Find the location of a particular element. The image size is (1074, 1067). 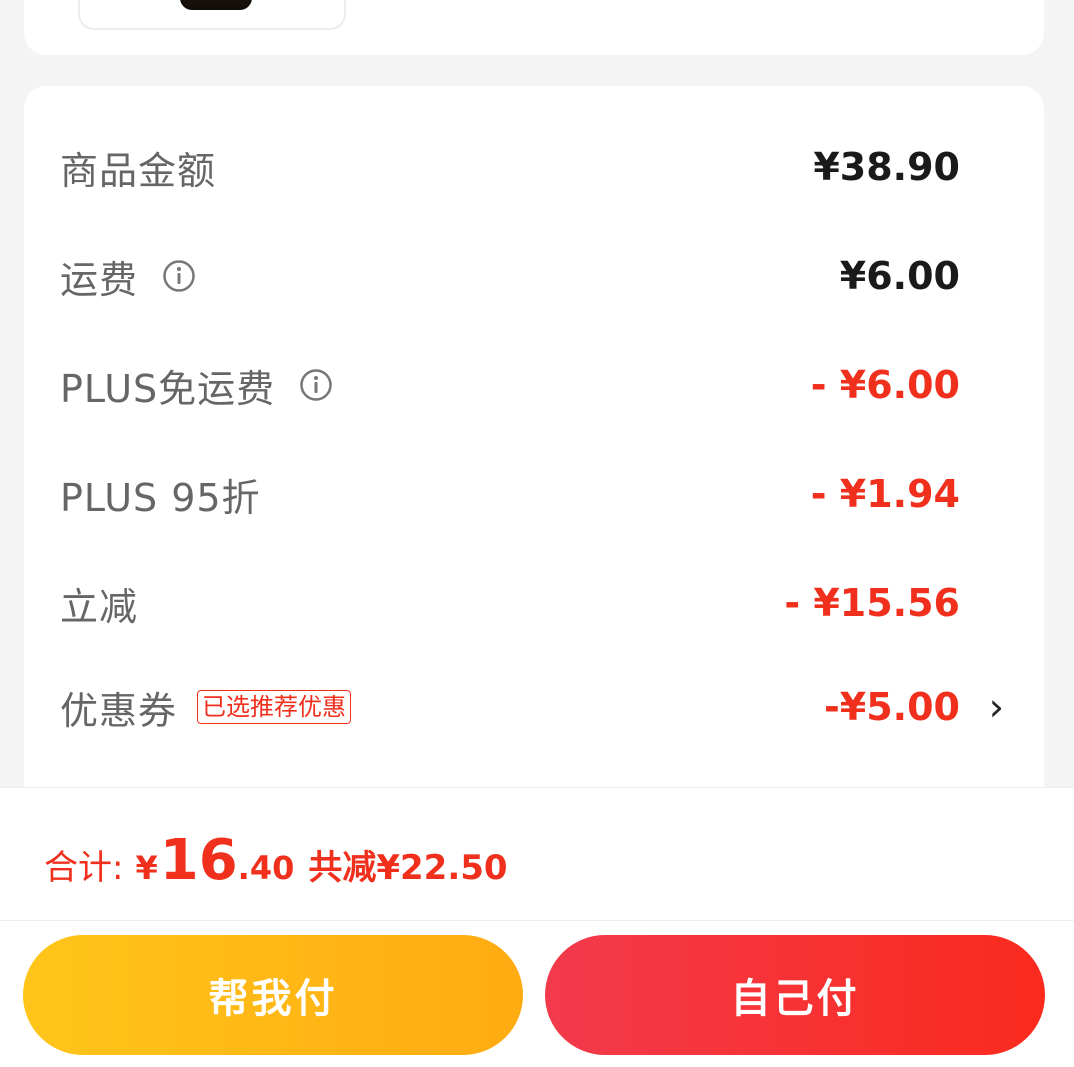

coupon-label: 优惠券 is located at coordinates (119, 710).